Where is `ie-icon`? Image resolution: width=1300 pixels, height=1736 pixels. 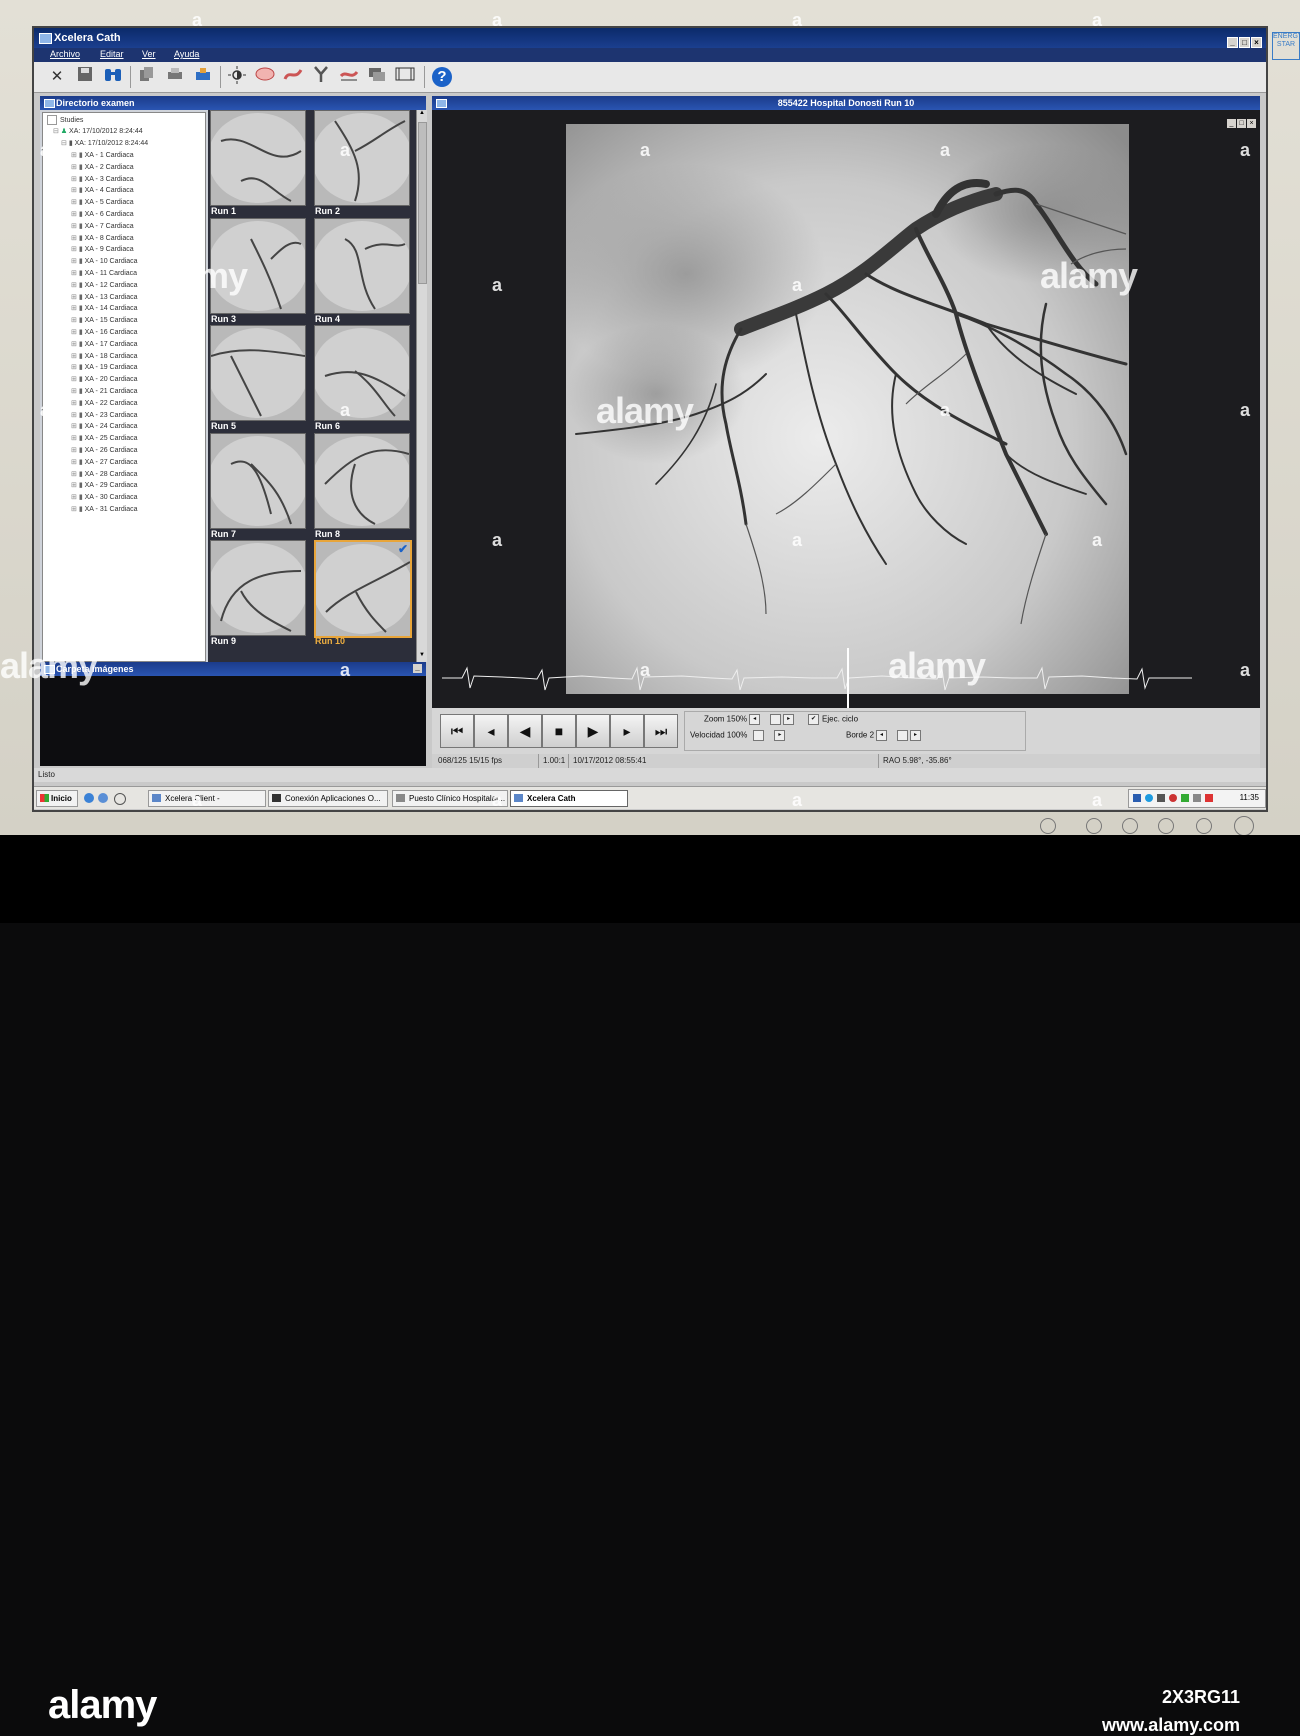
ie-icon is located at coordinates (89, 798).